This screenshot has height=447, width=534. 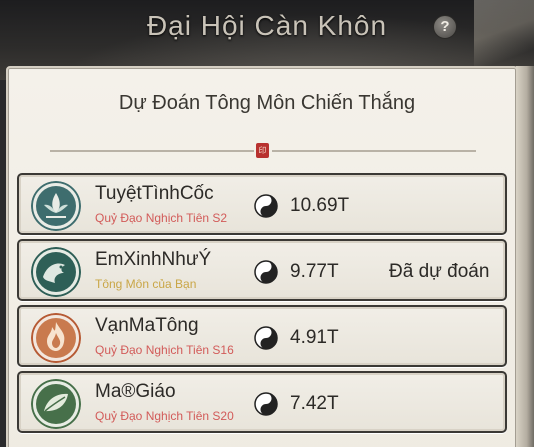 I want to click on sect-name: TuyệtTìnhCốc, so click(x=154, y=193).